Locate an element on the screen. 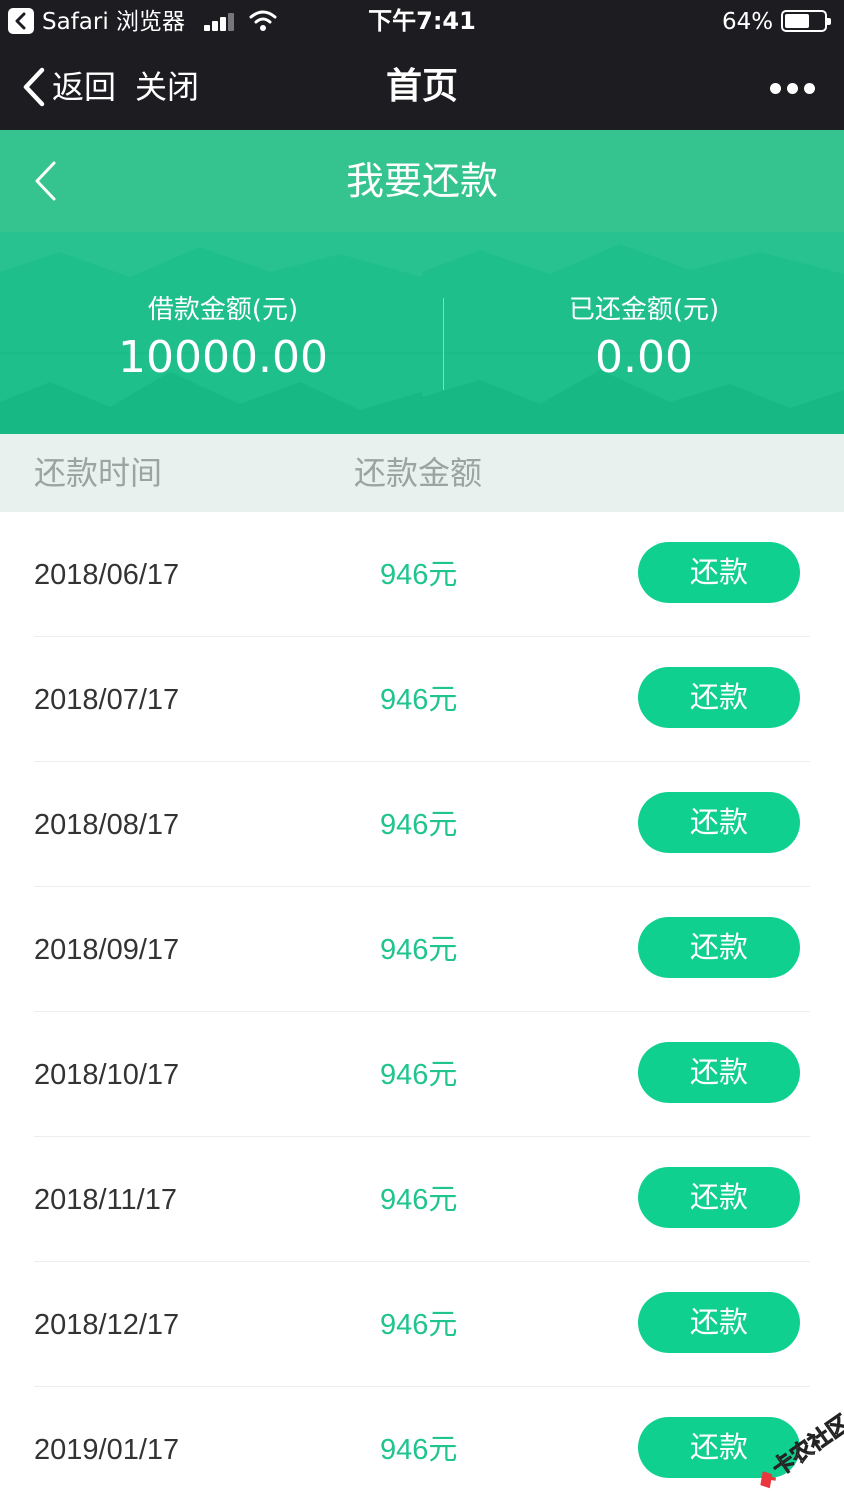 Image resolution: width=844 pixels, height=1512 pixels. repayment-date: 2018/10/17 is located at coordinates (107, 1075).